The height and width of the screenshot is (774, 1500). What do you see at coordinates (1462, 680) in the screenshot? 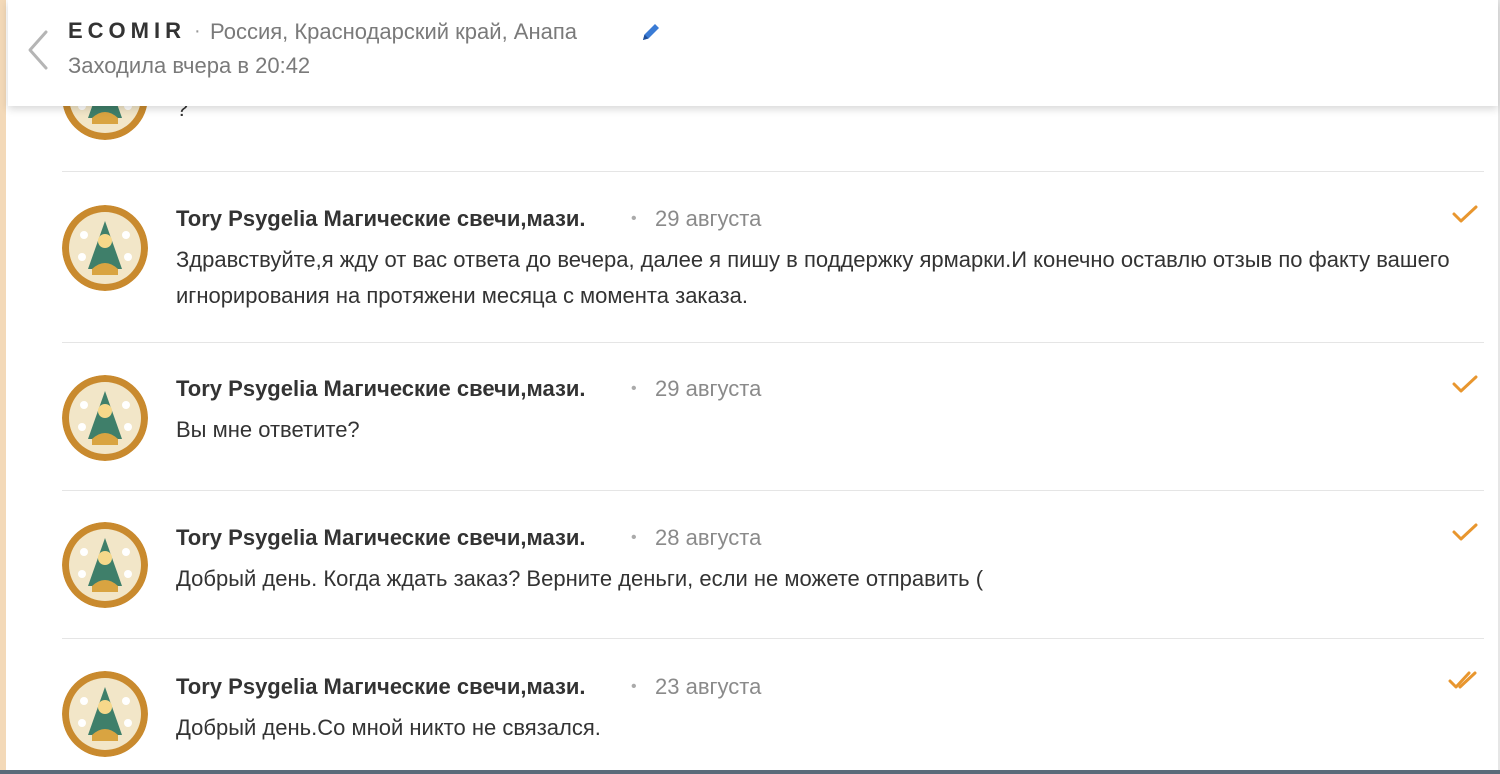
I see `double-check-icon` at bounding box center [1462, 680].